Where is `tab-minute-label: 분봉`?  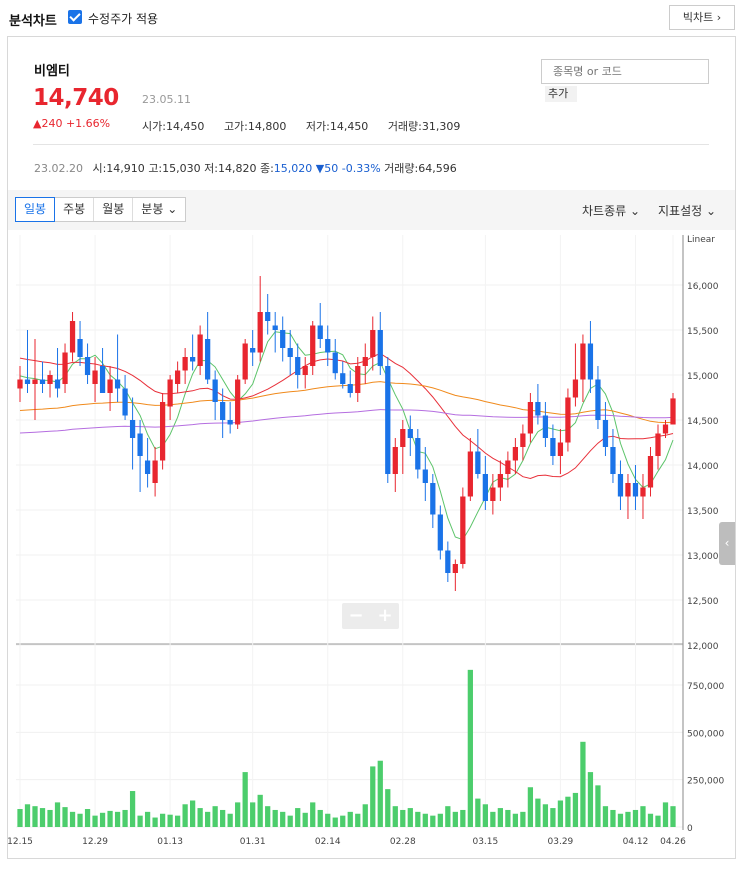
tab-minute-label: 분봉 is located at coordinates (152, 209).